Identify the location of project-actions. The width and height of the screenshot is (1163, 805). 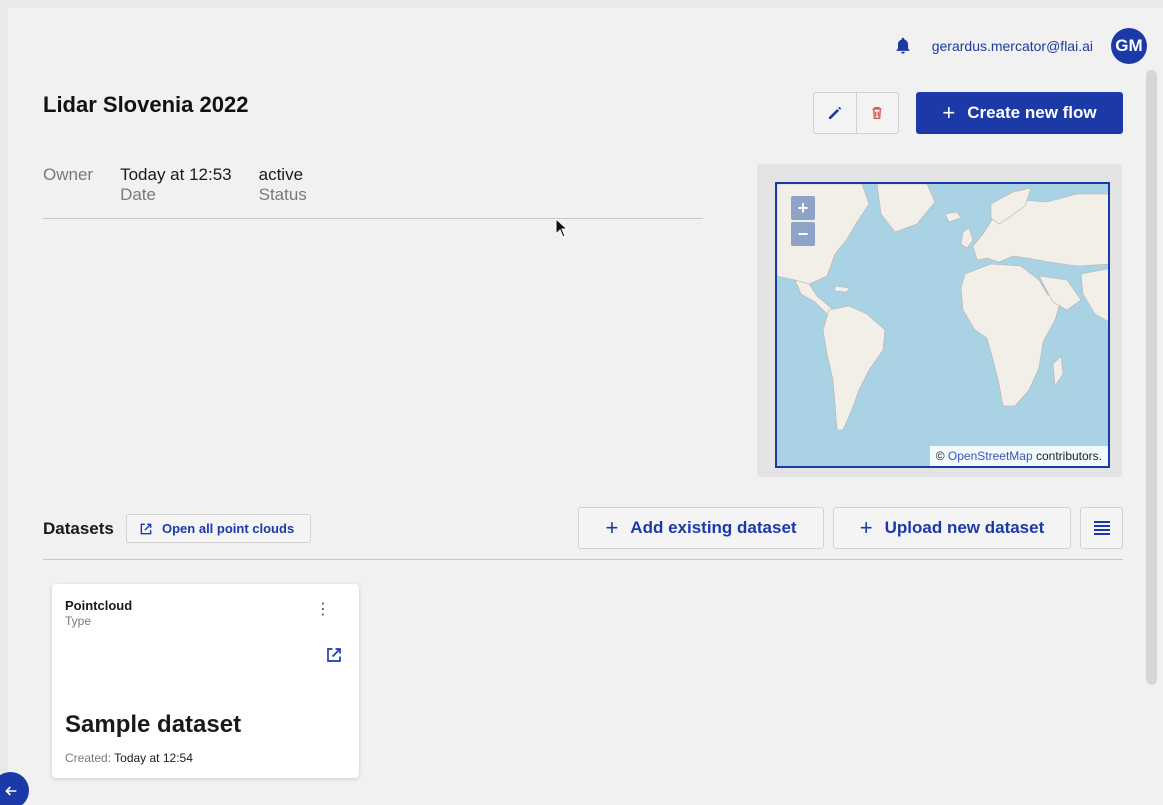
(856, 113).